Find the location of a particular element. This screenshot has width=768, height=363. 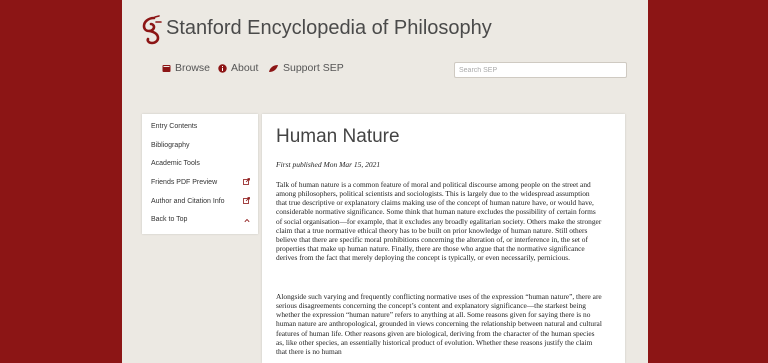

site-title: Stanford Encyclopedia of Philosophy is located at coordinates (329, 28).